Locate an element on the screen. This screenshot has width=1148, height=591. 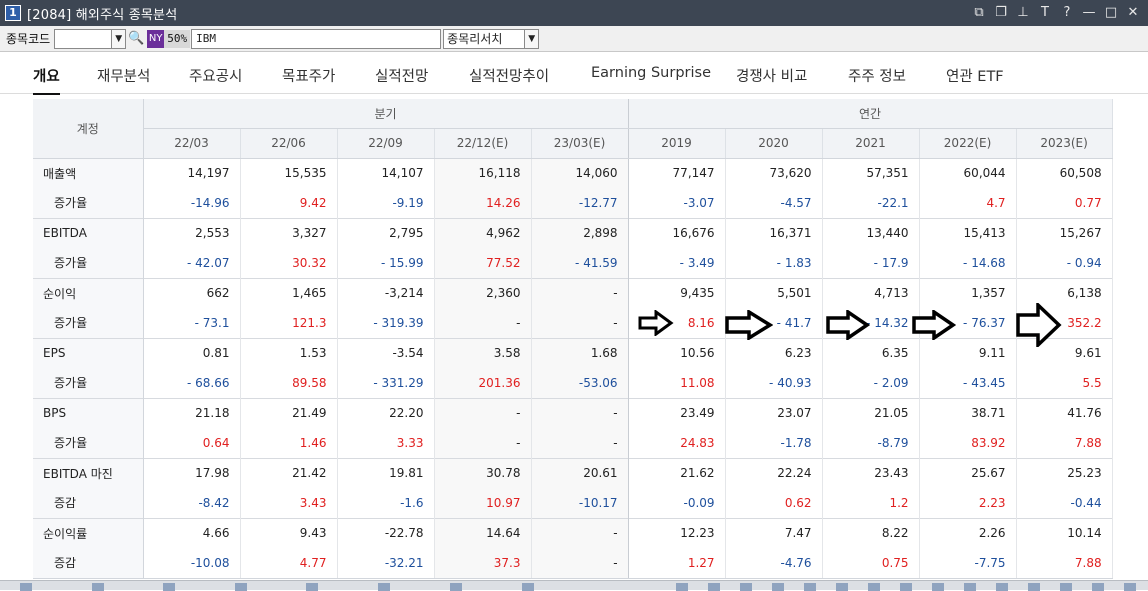
minimize-icon: — is located at coordinates (1089, 13).